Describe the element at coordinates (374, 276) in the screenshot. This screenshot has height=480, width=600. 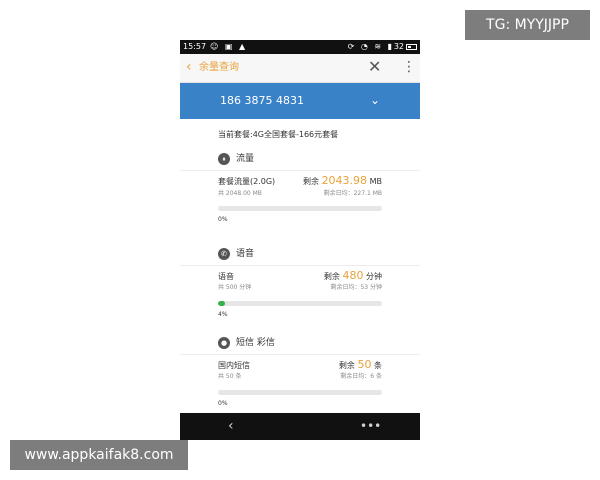
I see `remaining-unit: 分钟` at that location.